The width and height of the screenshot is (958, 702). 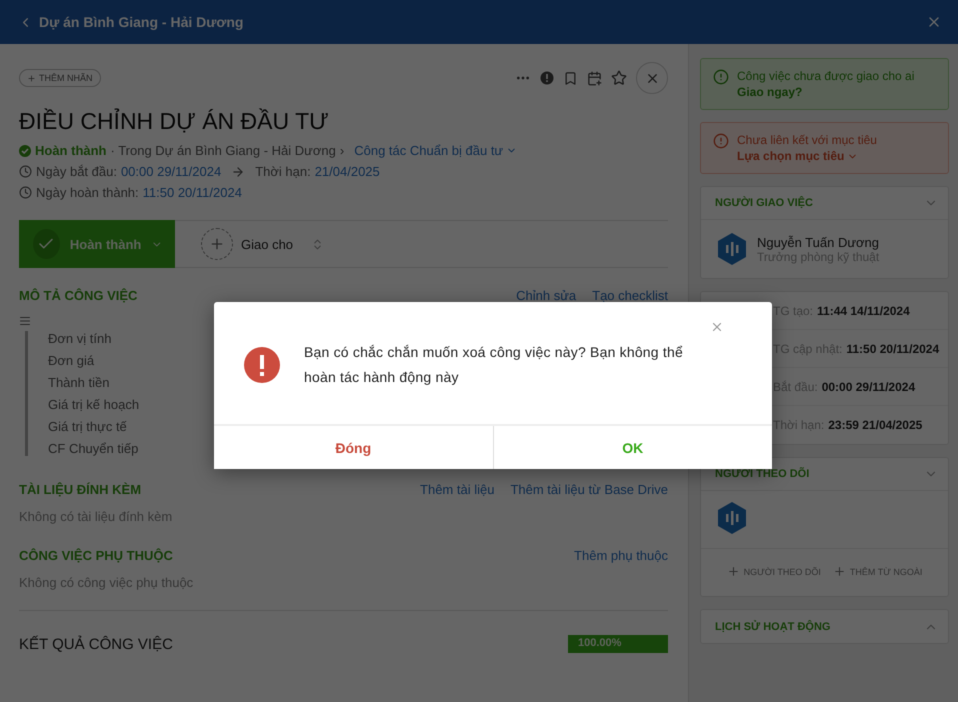 What do you see at coordinates (347, 171) in the screenshot?
I see `deadline-value: 21/04/2025` at bounding box center [347, 171].